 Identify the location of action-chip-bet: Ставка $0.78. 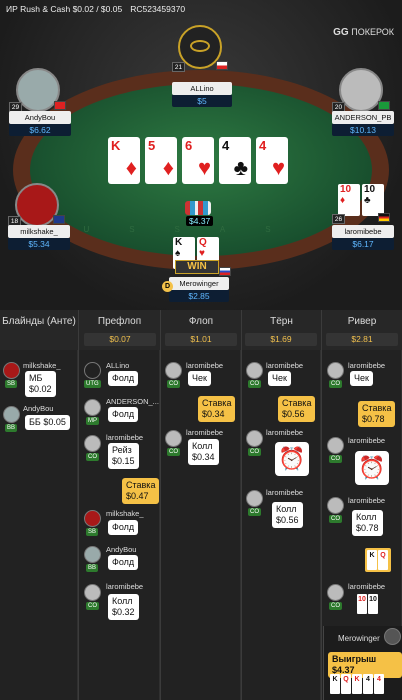
(377, 414).